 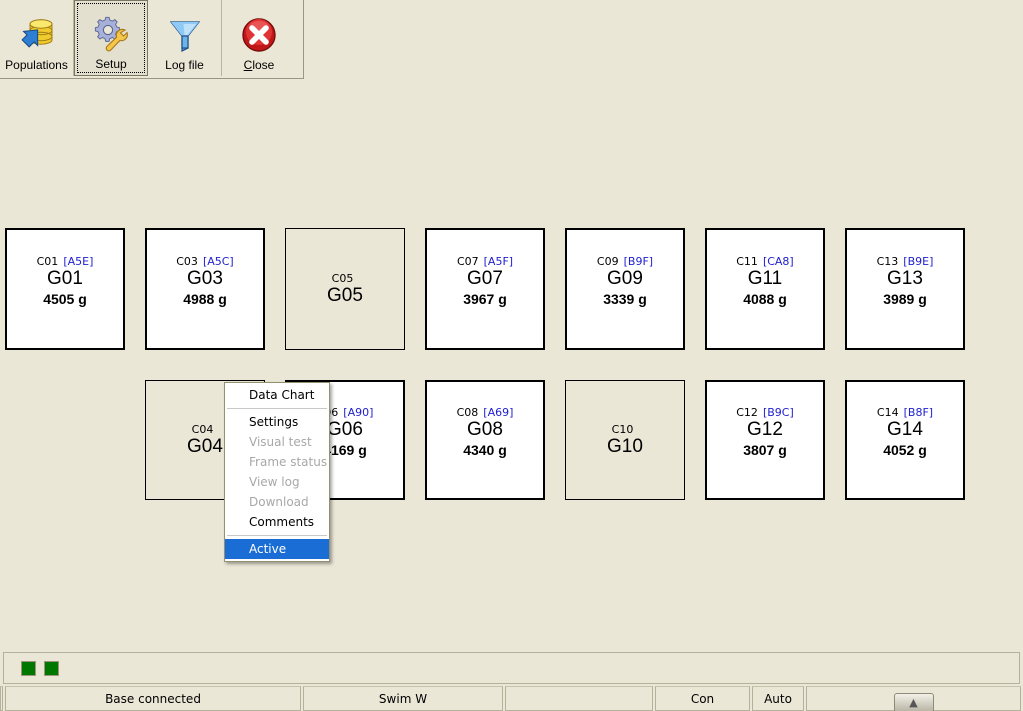 I want to click on cell-weight: 4052 g, so click(x=905, y=449).